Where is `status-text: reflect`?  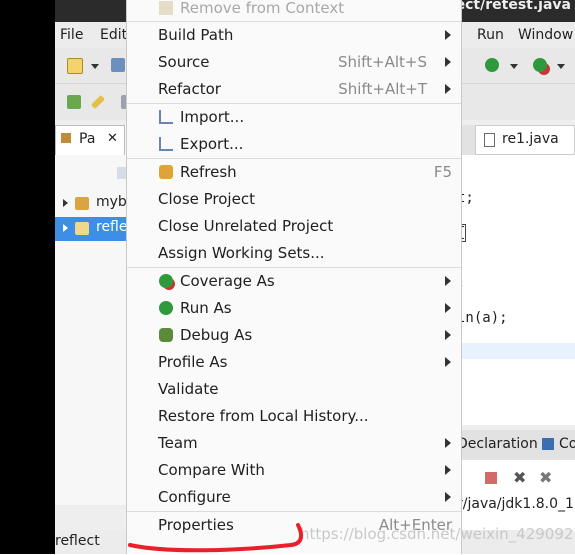
status-text: reflect is located at coordinates (77, 541).